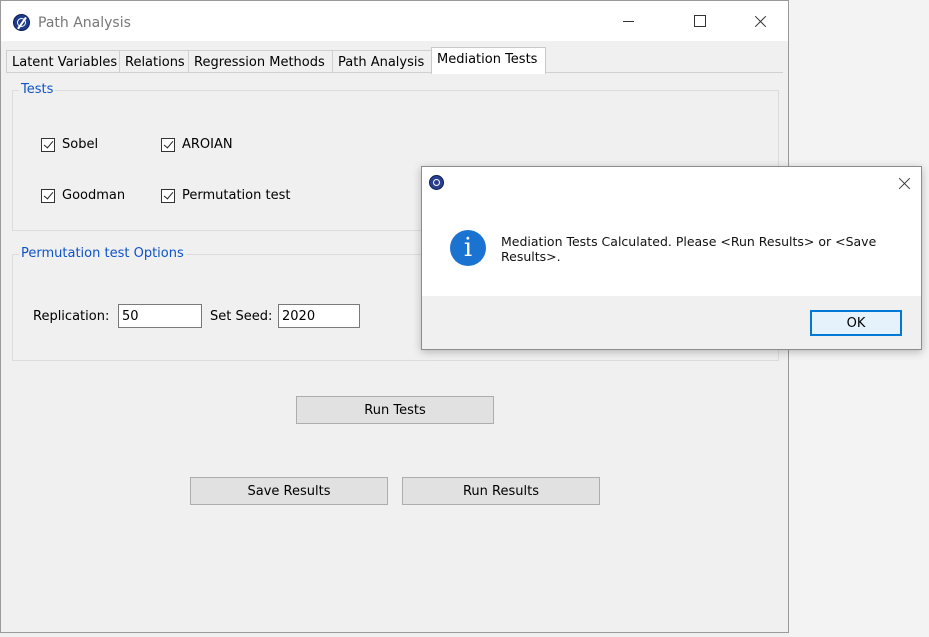 This screenshot has height=637, width=929. I want to click on run-tests-button: Run Tests, so click(395, 410).